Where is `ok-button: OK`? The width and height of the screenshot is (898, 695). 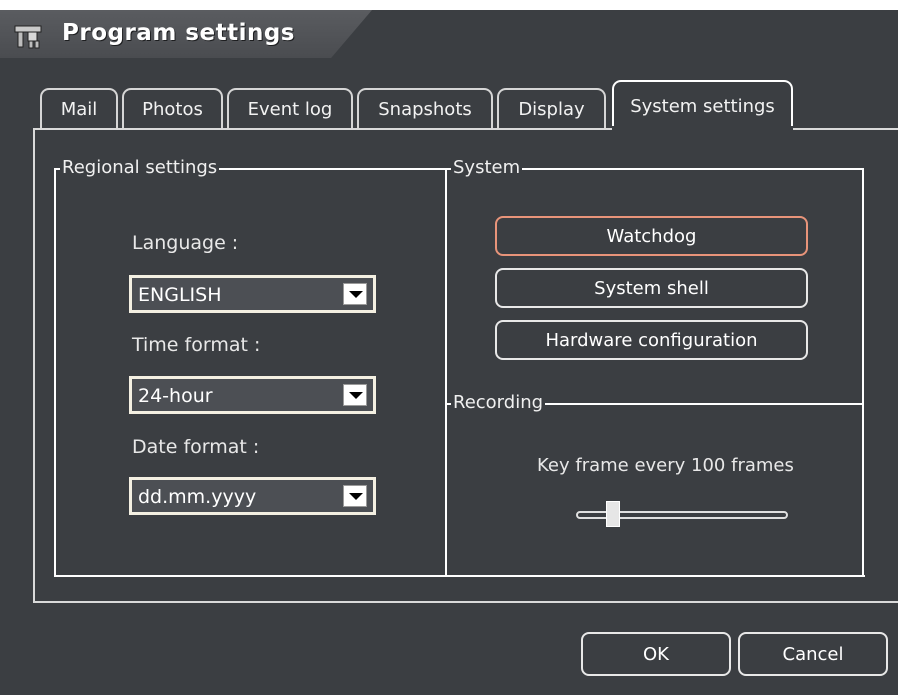
ok-button: OK is located at coordinates (656, 654).